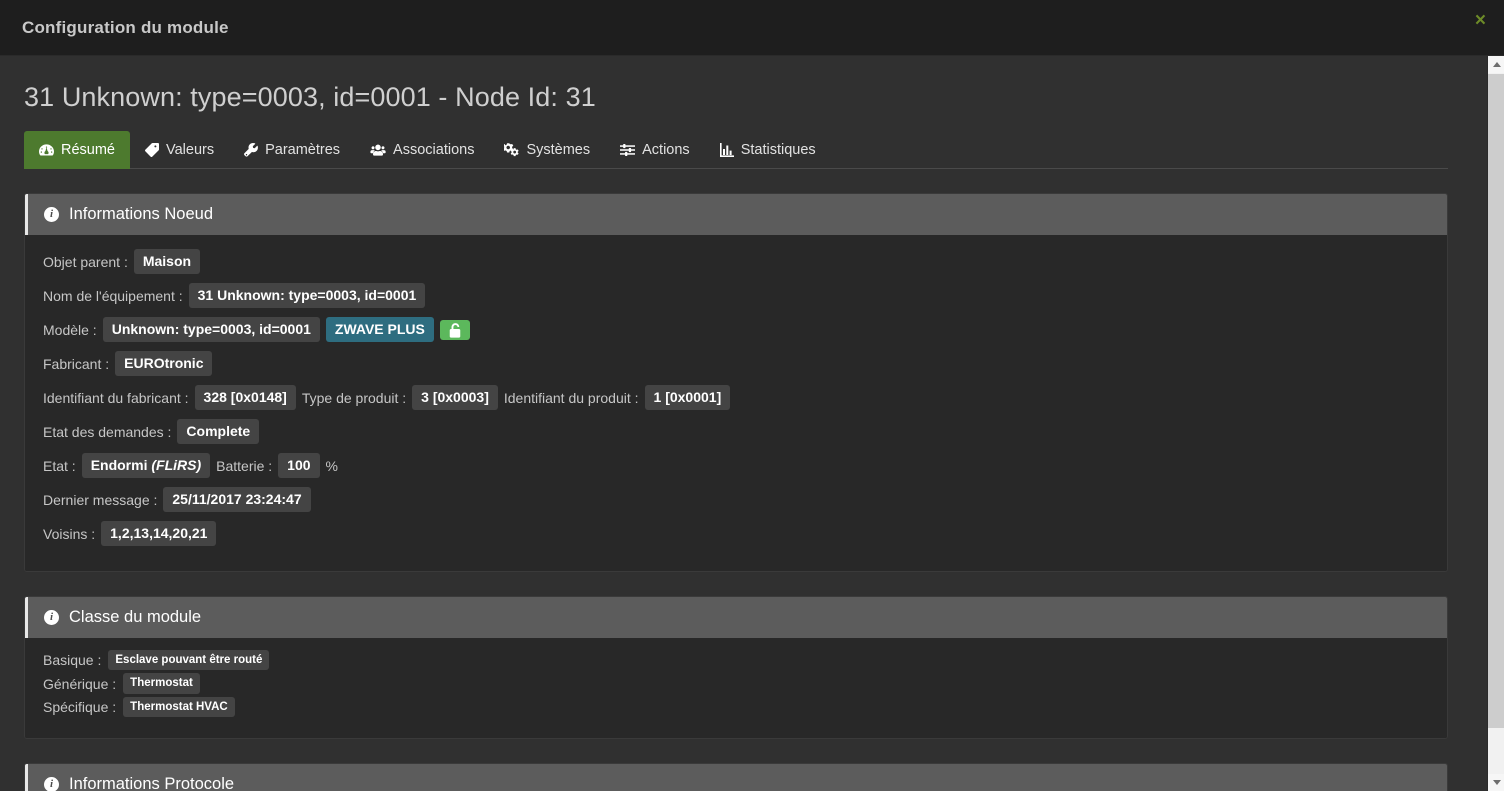 Image resolution: width=1504 pixels, height=791 pixels. Describe the element at coordinates (726, 150) in the screenshot. I see `bar-chart-icon` at that location.